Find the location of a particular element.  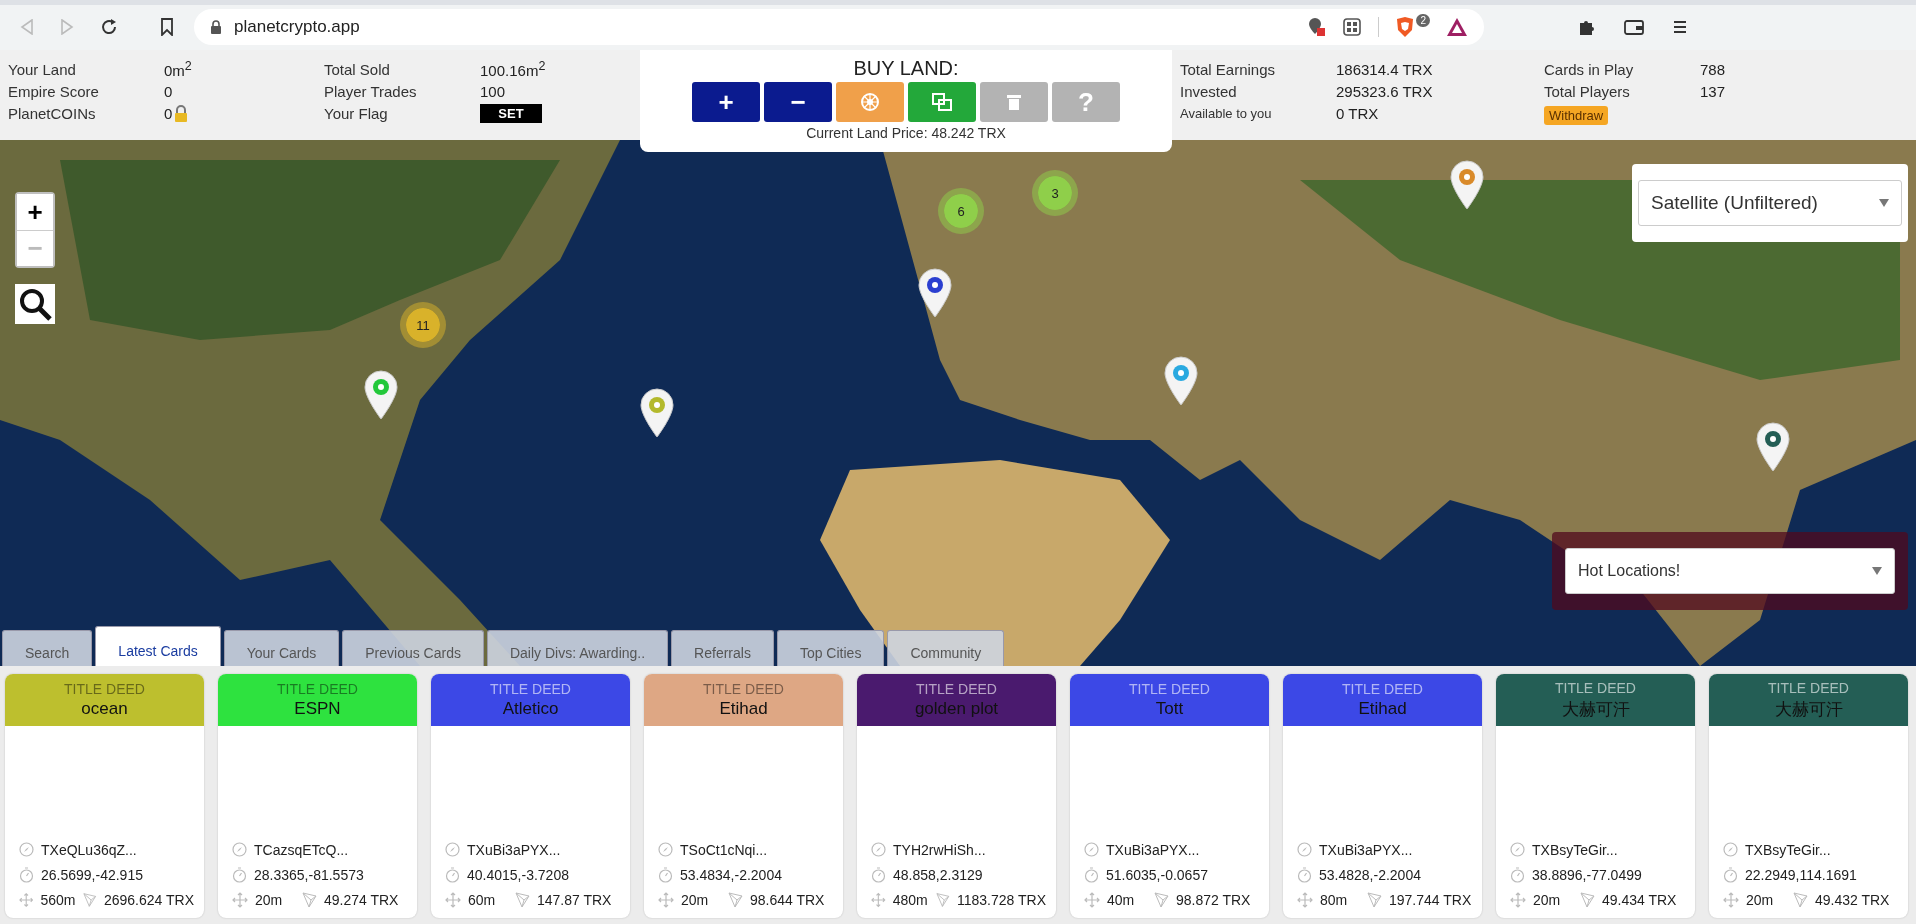

grid-icon is located at coordinates (1352, 26).